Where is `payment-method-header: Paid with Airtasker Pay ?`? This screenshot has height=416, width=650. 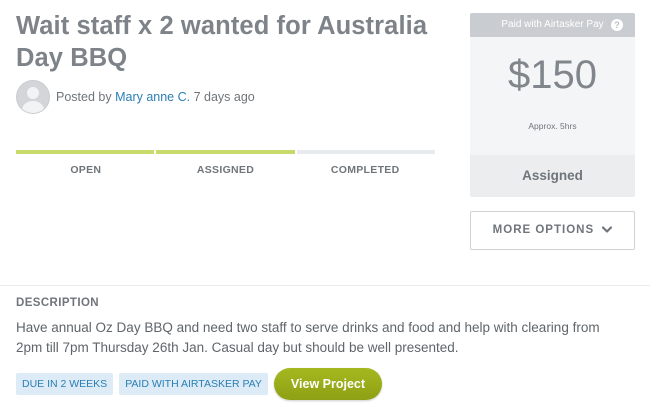
payment-method-header: Paid with Airtasker Pay ? is located at coordinates (552, 25).